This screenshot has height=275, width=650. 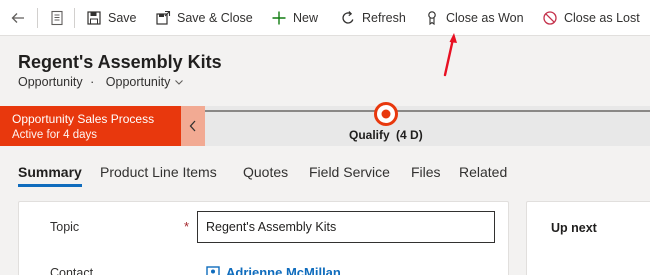 I want to click on back-button, so click(x=21, y=18).